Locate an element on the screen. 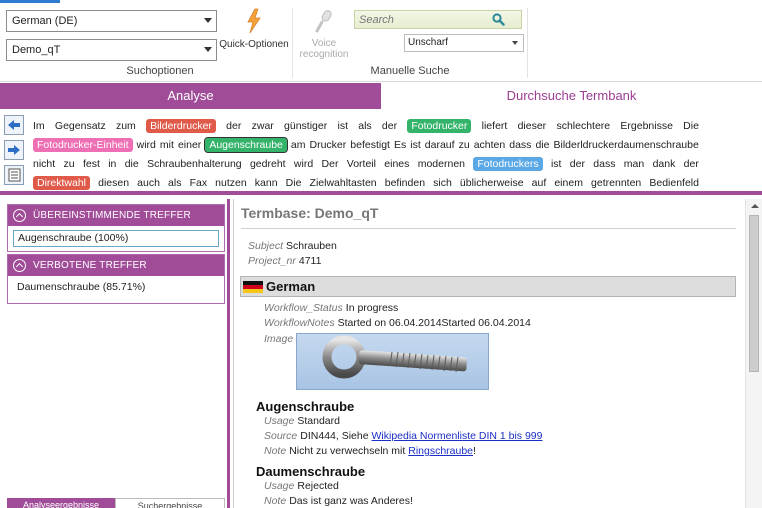 The image size is (762, 508). subject-value: Schrauben is located at coordinates (311, 246).